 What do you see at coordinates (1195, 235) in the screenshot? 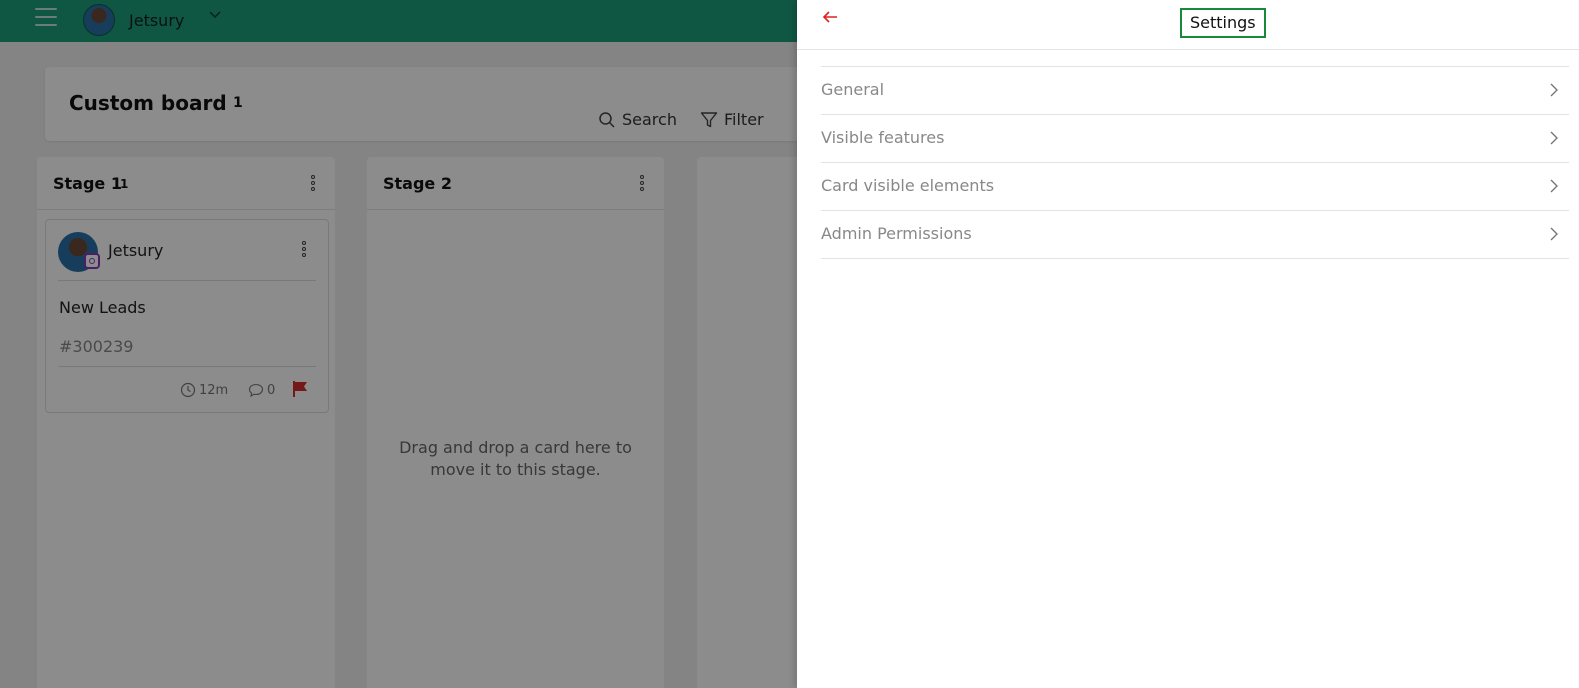
I see `settings-item-admin-permissions: Admin Permissions` at bounding box center [1195, 235].